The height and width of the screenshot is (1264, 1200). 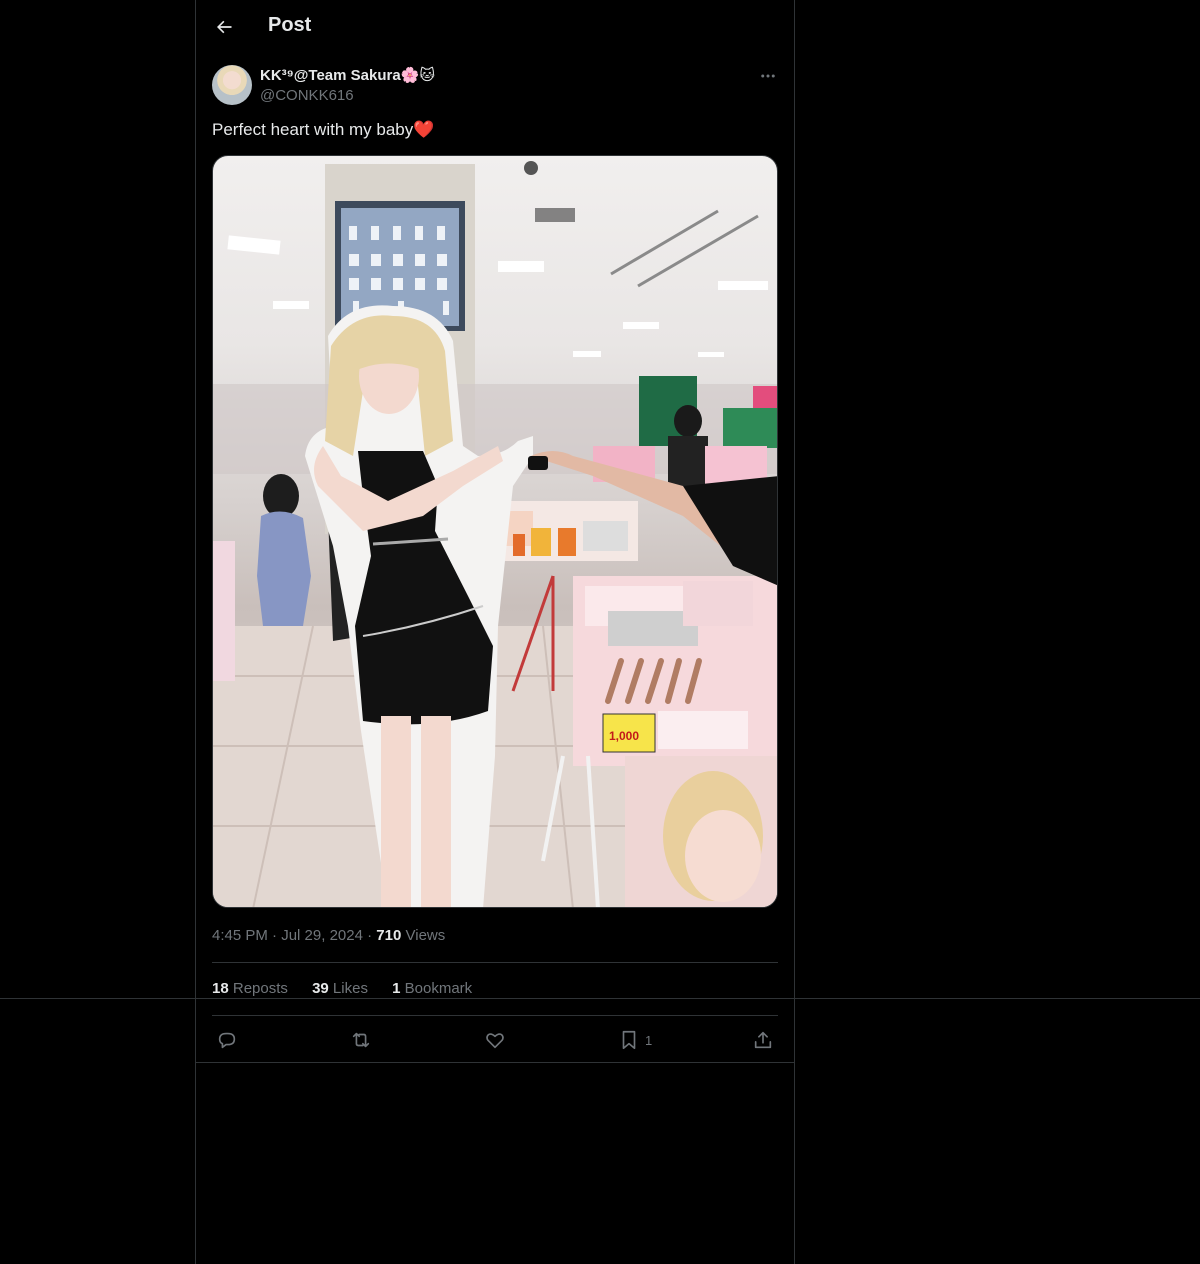 What do you see at coordinates (396, 988) in the screenshot?
I see `bookmarks-count: 1` at bounding box center [396, 988].